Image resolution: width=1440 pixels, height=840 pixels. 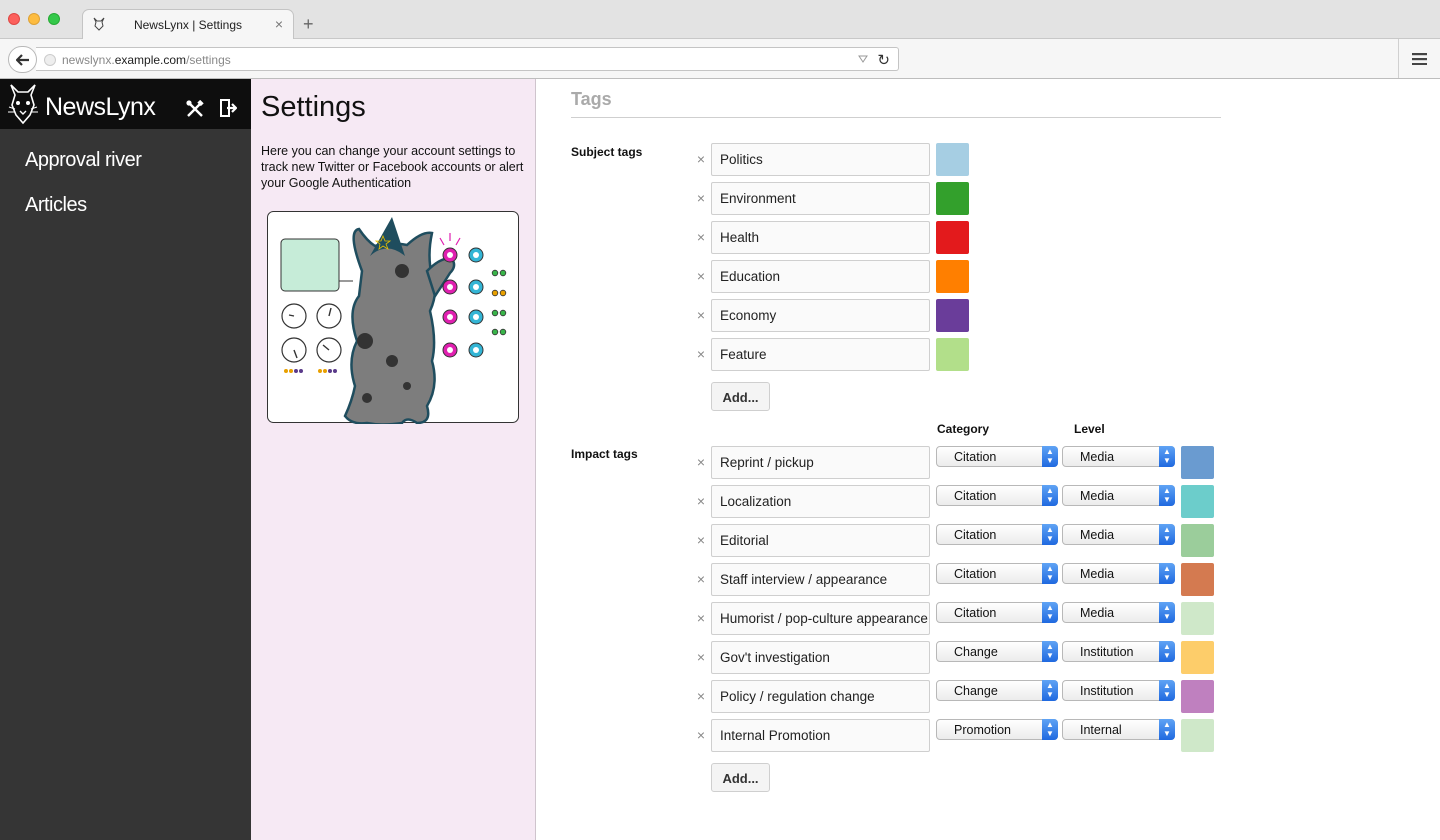 I want to click on url-path: /settings, so click(x=208, y=60).